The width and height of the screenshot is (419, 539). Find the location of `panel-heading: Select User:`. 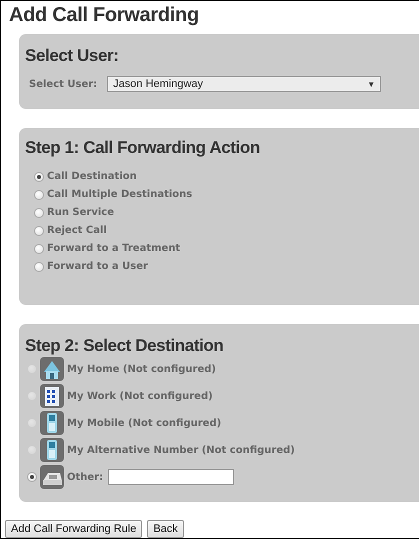

panel-heading: Select User: is located at coordinates (72, 56).